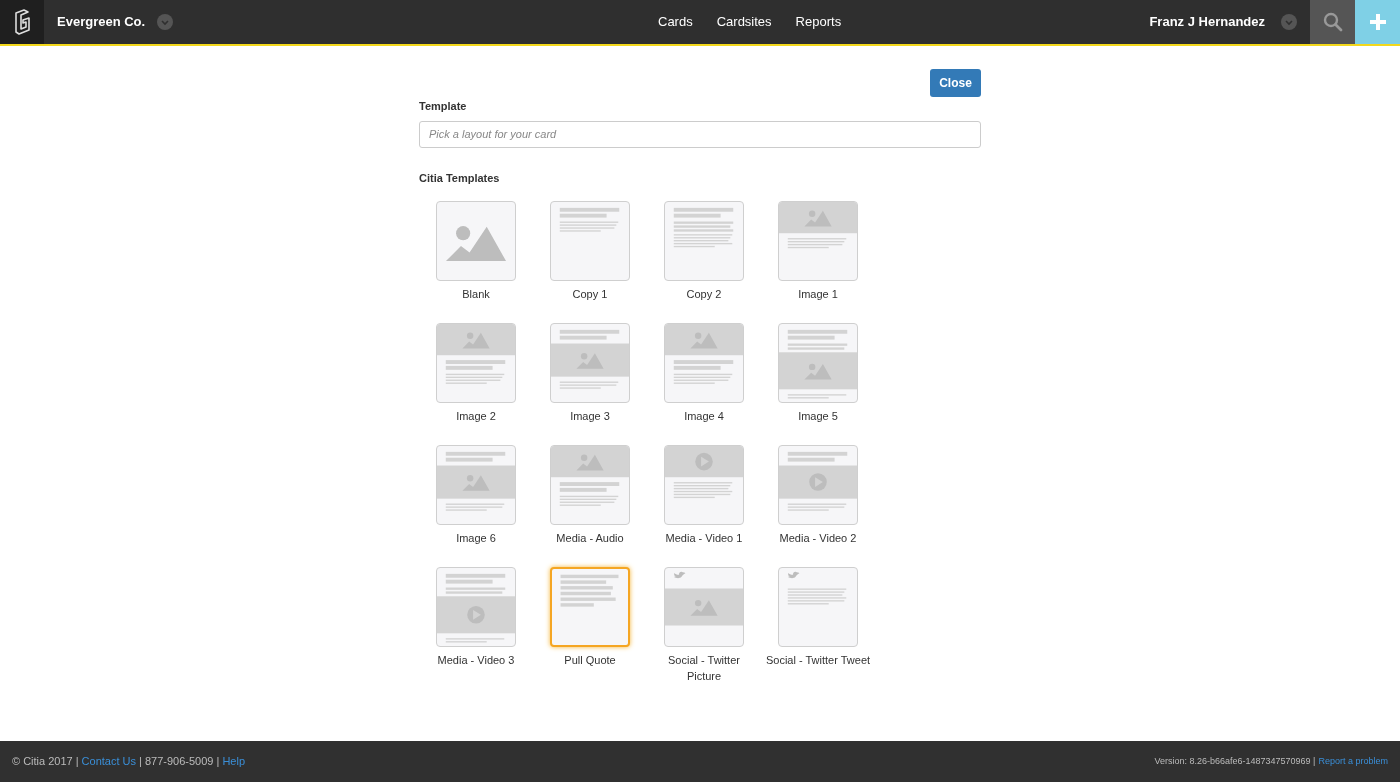 The width and height of the screenshot is (1400, 782). Describe the element at coordinates (700, 134) in the screenshot. I see `template-input-field: Pick a layout for your card` at that location.